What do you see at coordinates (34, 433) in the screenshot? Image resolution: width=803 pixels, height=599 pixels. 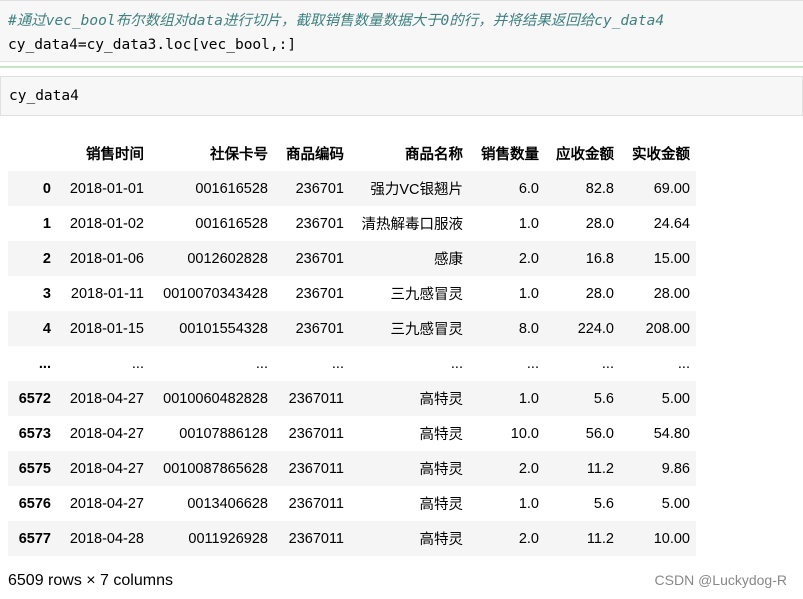 I see `row-index: 6573` at bounding box center [34, 433].